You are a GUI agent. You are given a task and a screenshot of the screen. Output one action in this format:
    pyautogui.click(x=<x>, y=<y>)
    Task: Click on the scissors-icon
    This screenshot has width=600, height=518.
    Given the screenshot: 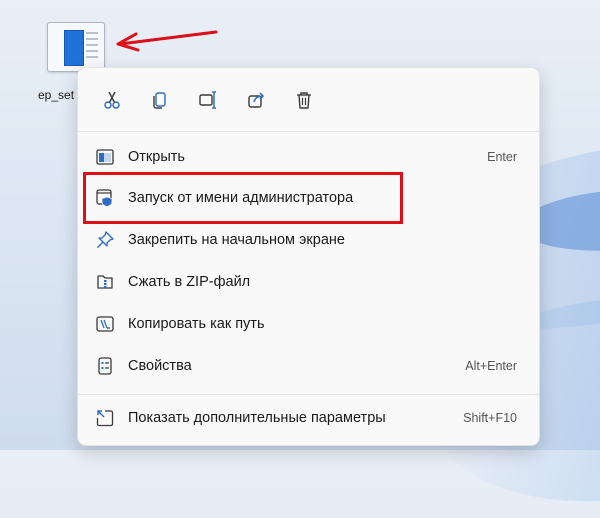 What is the action you would take?
    pyautogui.click(x=112, y=100)
    